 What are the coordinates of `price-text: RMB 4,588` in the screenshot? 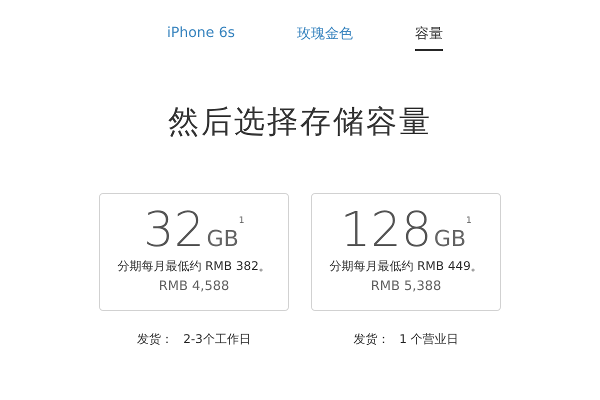 It's located at (194, 286).